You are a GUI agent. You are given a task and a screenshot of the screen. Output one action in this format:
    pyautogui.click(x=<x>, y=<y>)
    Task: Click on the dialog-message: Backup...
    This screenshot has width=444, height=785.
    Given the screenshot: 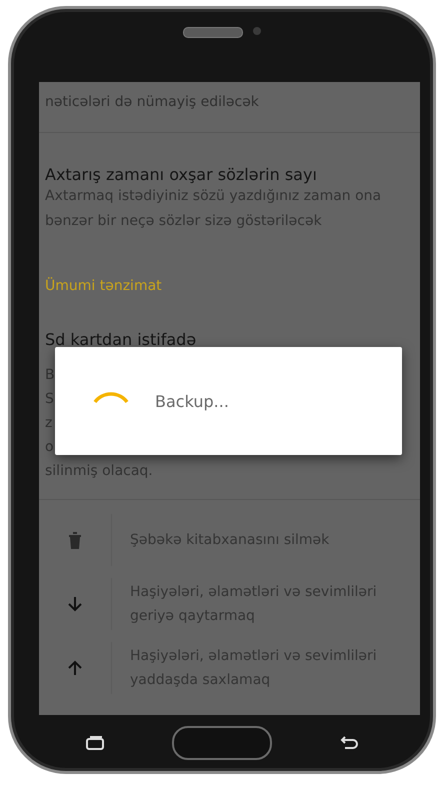 What is the action you would take?
    pyautogui.click(x=192, y=401)
    